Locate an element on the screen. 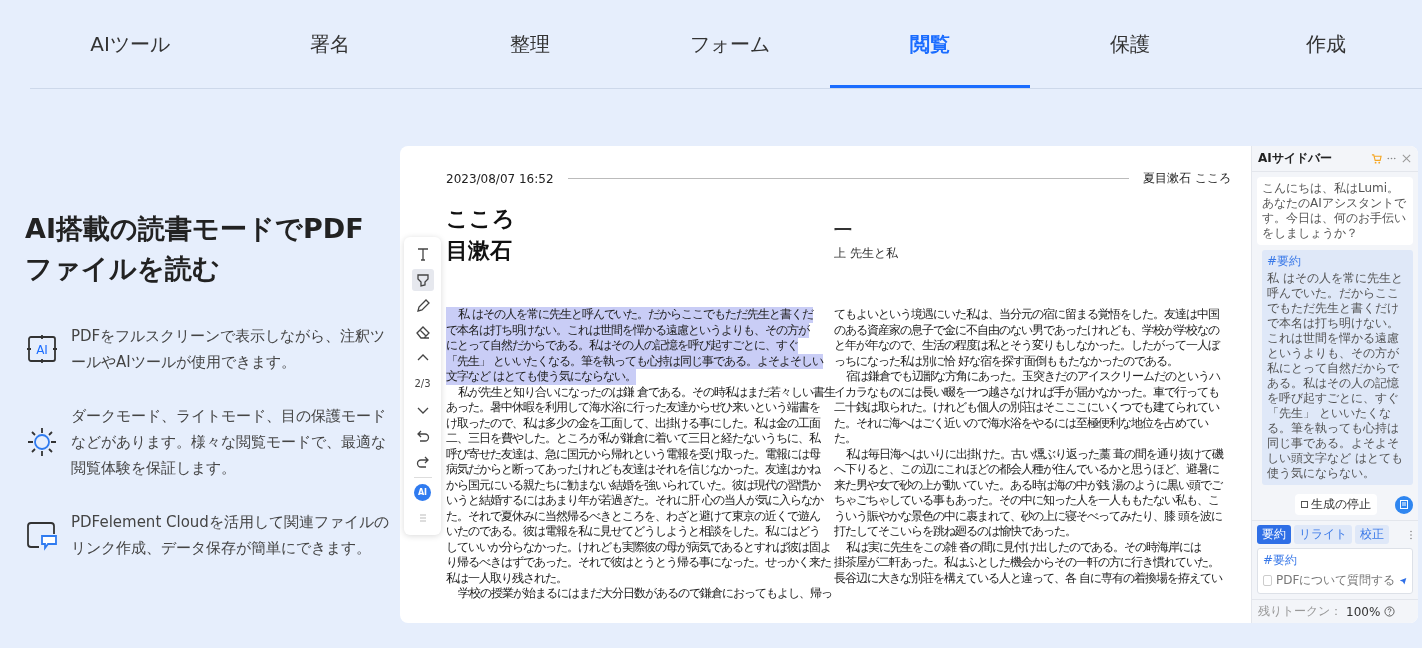 This screenshot has width=1422, height=648. highlighter-icon is located at coordinates (422, 280).